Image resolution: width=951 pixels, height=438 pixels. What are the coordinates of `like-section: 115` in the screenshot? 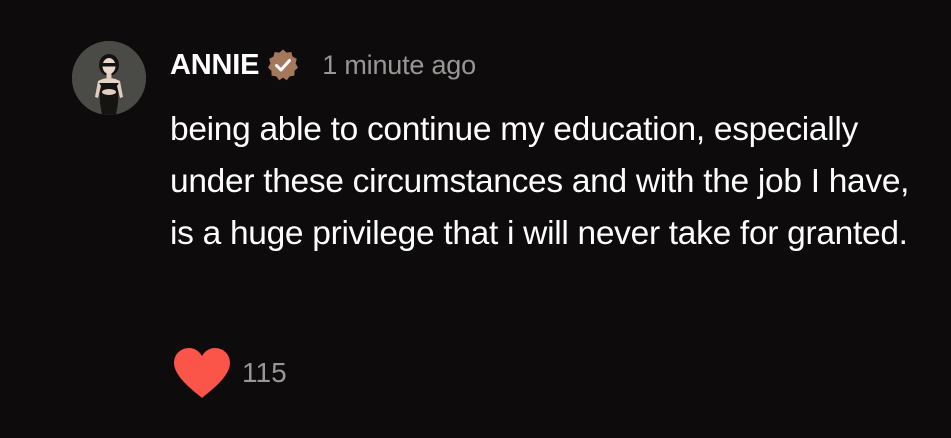 It's located at (228, 373).